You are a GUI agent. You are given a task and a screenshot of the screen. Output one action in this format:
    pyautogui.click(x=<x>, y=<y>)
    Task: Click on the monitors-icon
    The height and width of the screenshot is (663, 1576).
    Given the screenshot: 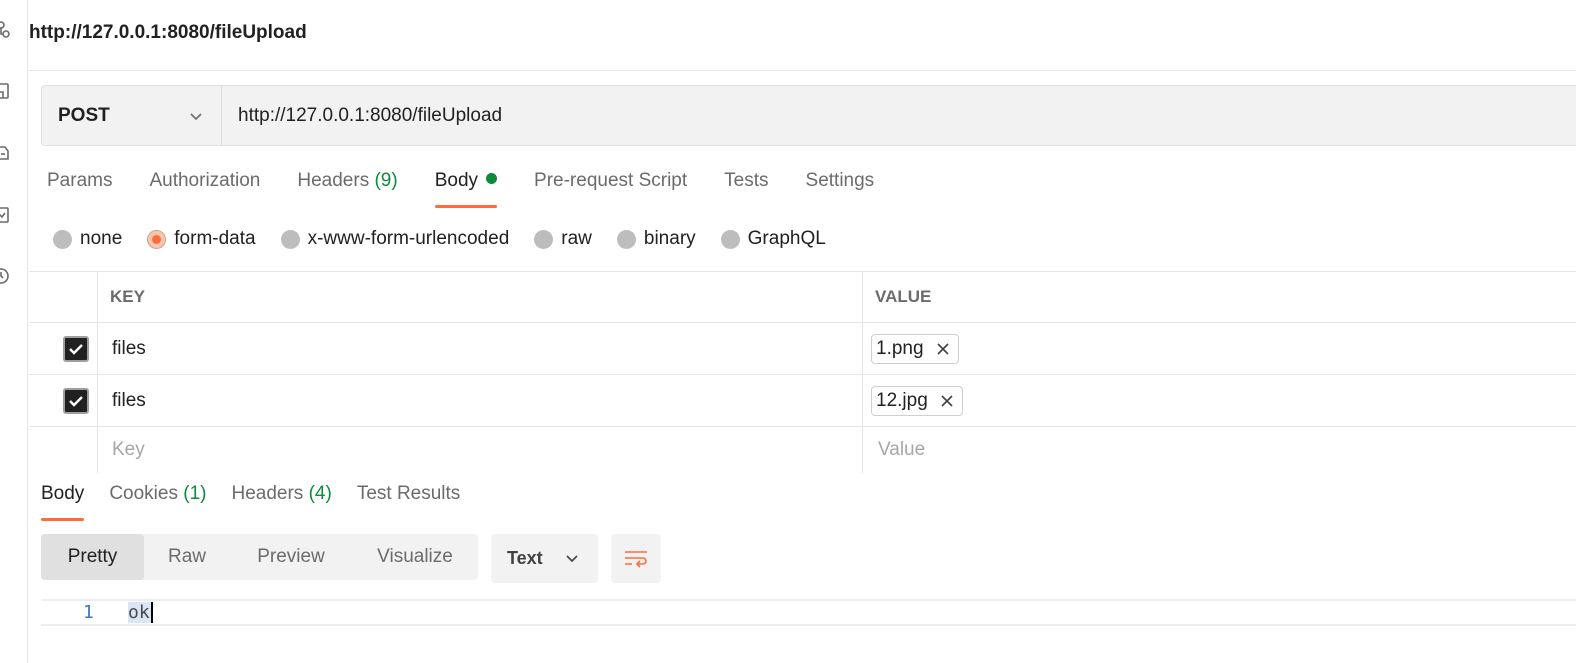 What is the action you would take?
    pyautogui.click(x=5, y=215)
    